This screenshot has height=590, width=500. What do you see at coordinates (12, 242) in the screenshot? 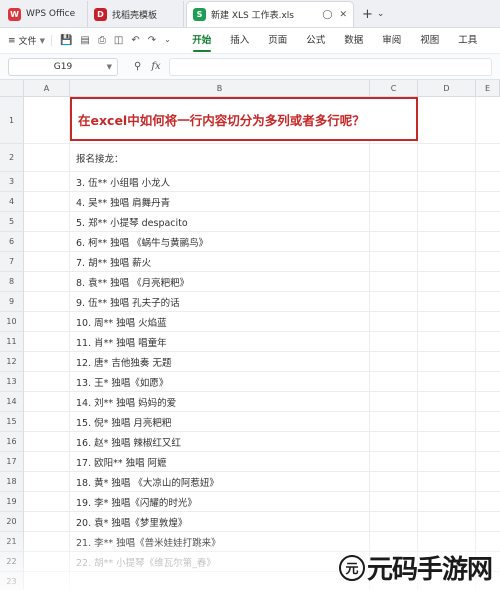
I see `row-header: 6` at bounding box center [12, 242].